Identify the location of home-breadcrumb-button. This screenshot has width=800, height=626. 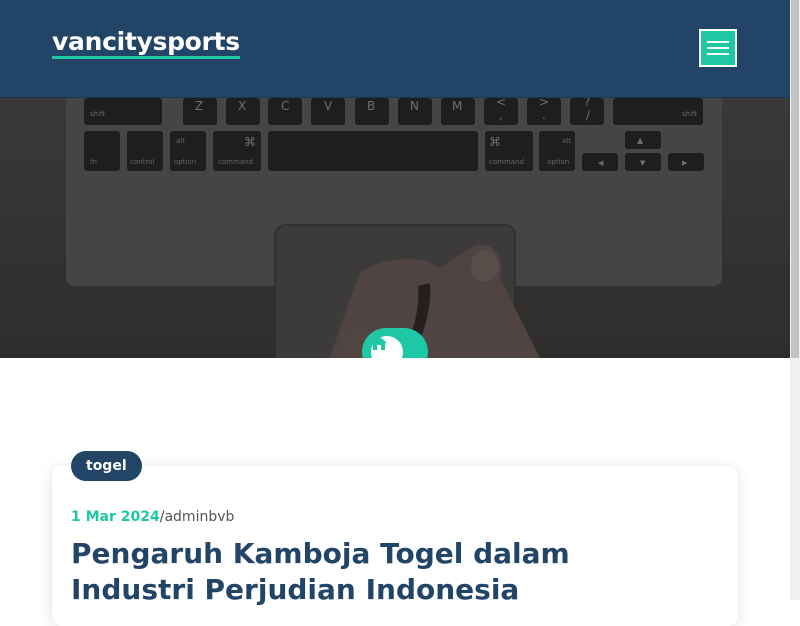
(395, 343).